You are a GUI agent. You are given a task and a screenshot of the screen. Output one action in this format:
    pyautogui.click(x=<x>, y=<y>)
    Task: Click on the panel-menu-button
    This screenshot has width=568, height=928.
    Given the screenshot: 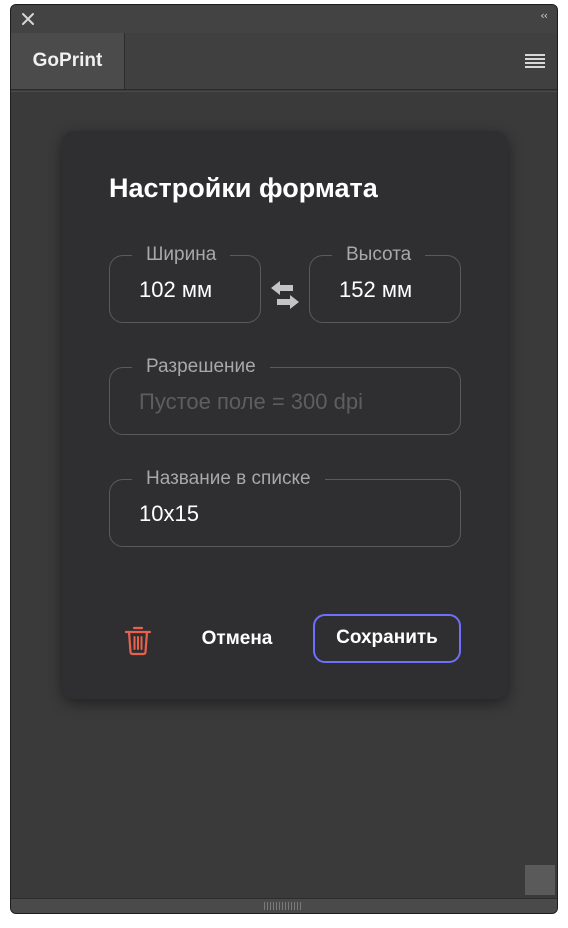 What is the action you would take?
    pyautogui.click(x=535, y=61)
    